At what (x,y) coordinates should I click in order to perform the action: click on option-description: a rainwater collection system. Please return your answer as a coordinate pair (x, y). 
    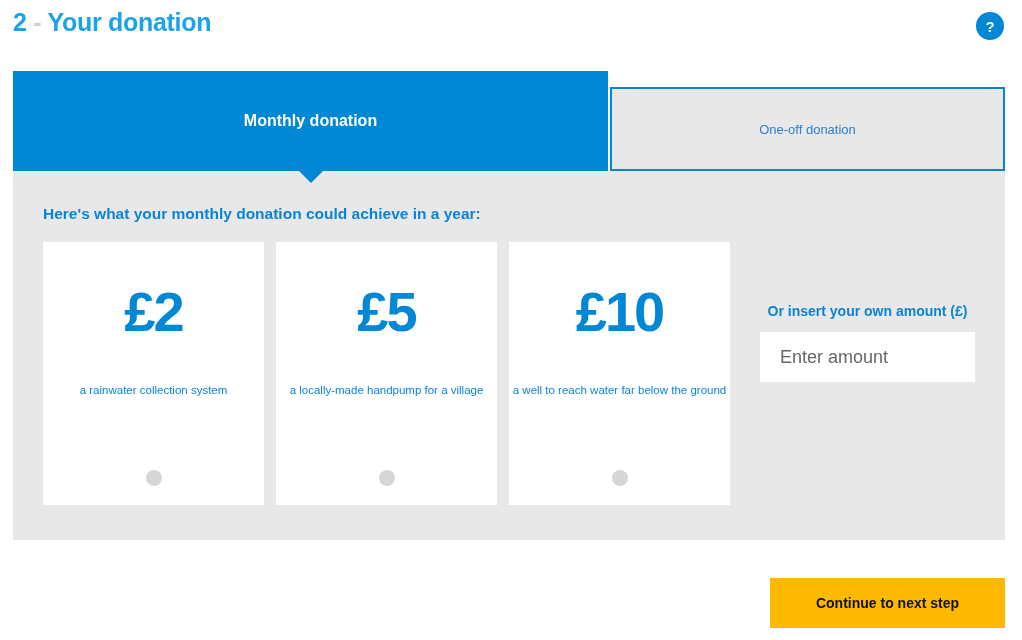
    Looking at the image, I should click on (153, 390).